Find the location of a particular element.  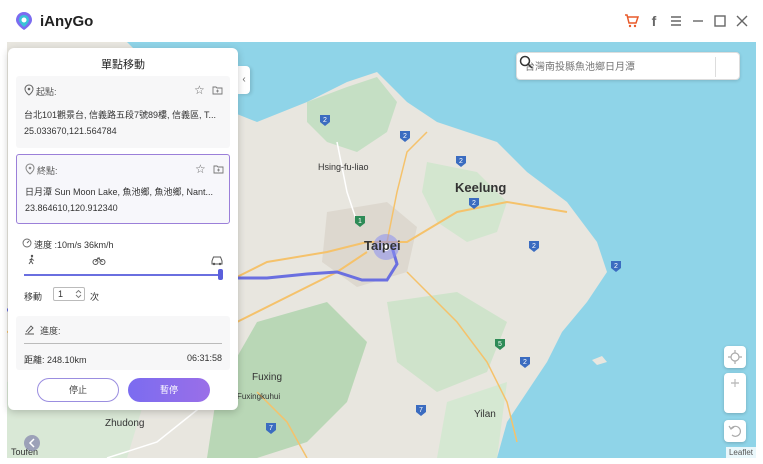

pause-button: 暫停 is located at coordinates (169, 390).